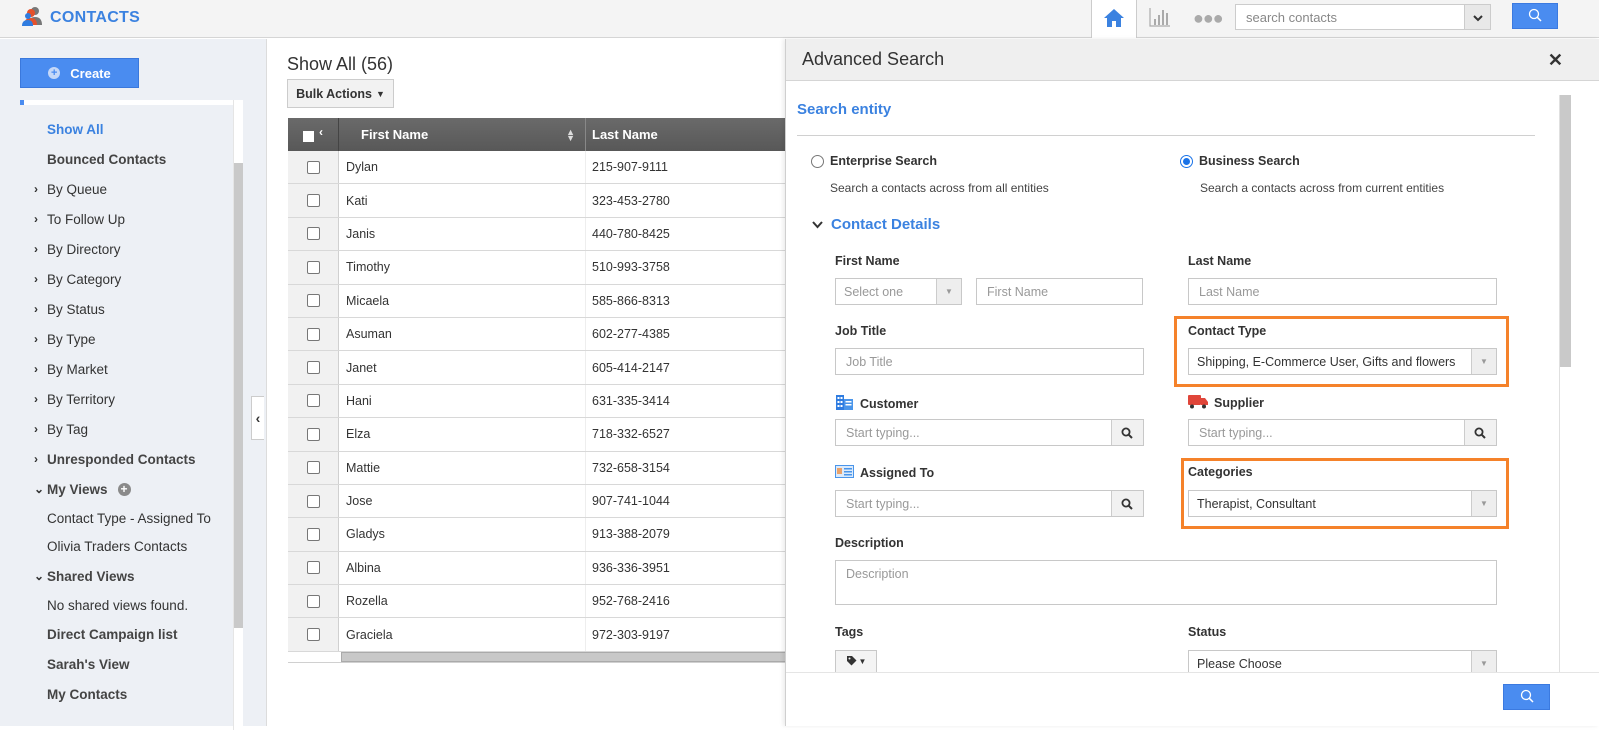 The height and width of the screenshot is (730, 1599). Describe the element at coordinates (462, 200) in the screenshot. I see `cell-first-name: Kati` at that location.